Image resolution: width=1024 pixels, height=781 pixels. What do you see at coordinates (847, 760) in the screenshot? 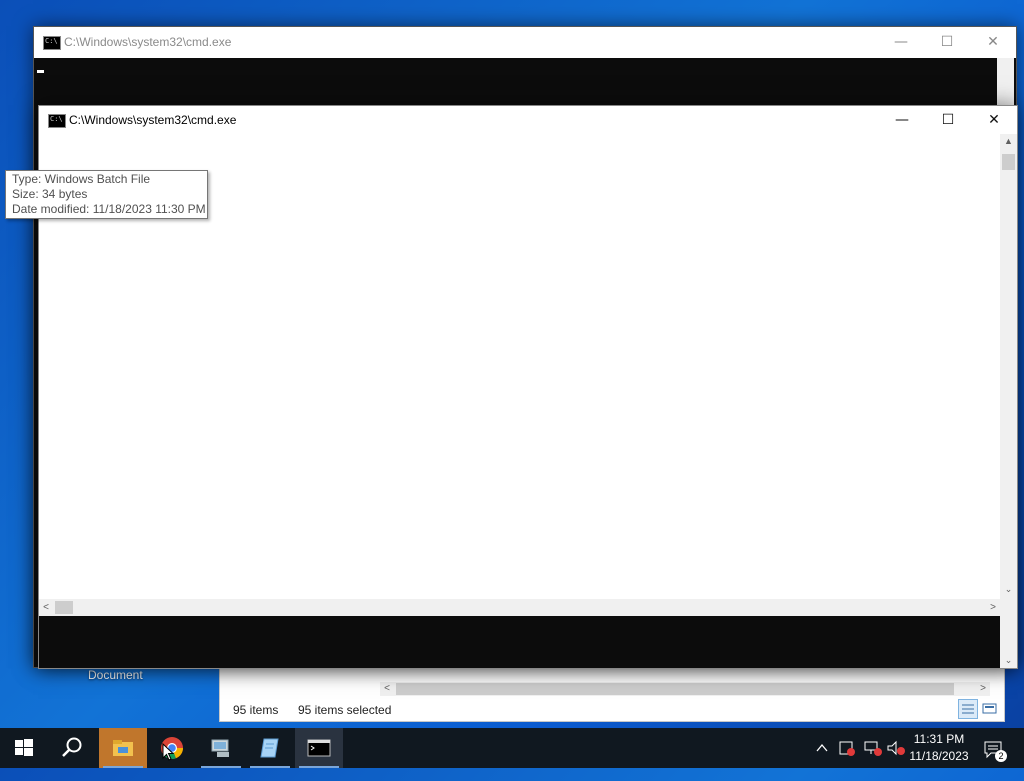
I see `security-alert-icon` at bounding box center [847, 760].